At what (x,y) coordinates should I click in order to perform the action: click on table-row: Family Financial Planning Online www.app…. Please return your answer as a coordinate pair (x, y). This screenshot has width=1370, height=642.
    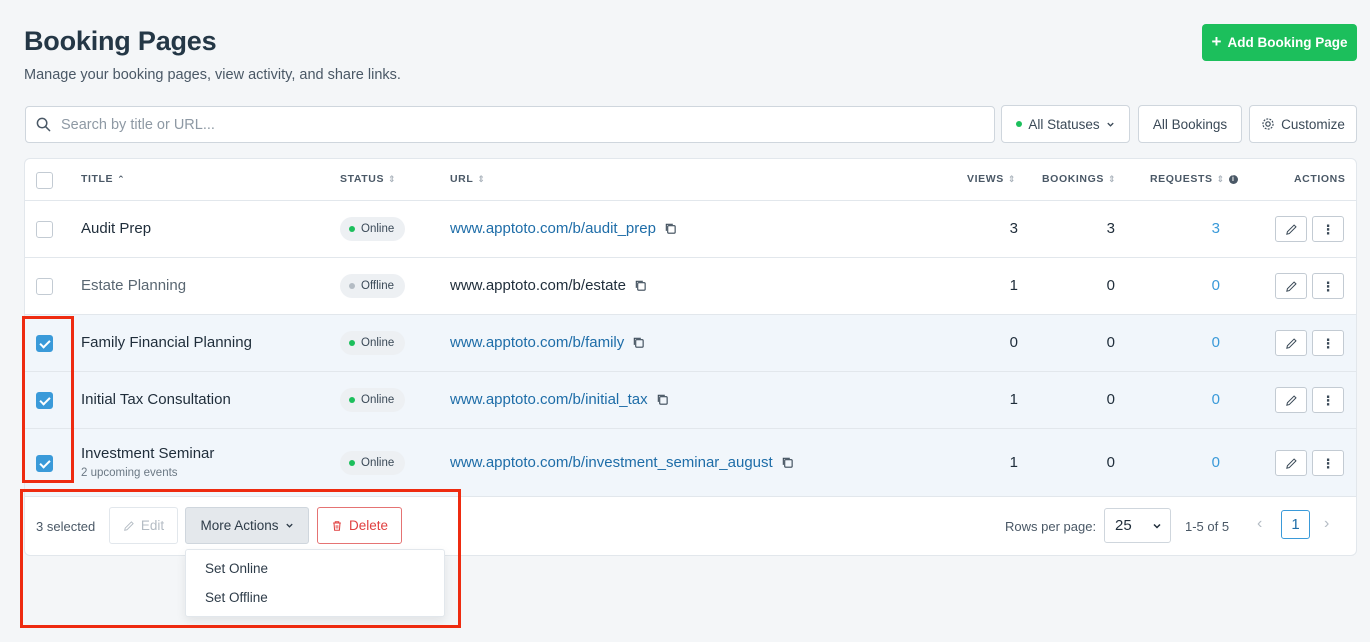
    Looking at the image, I should click on (690, 343).